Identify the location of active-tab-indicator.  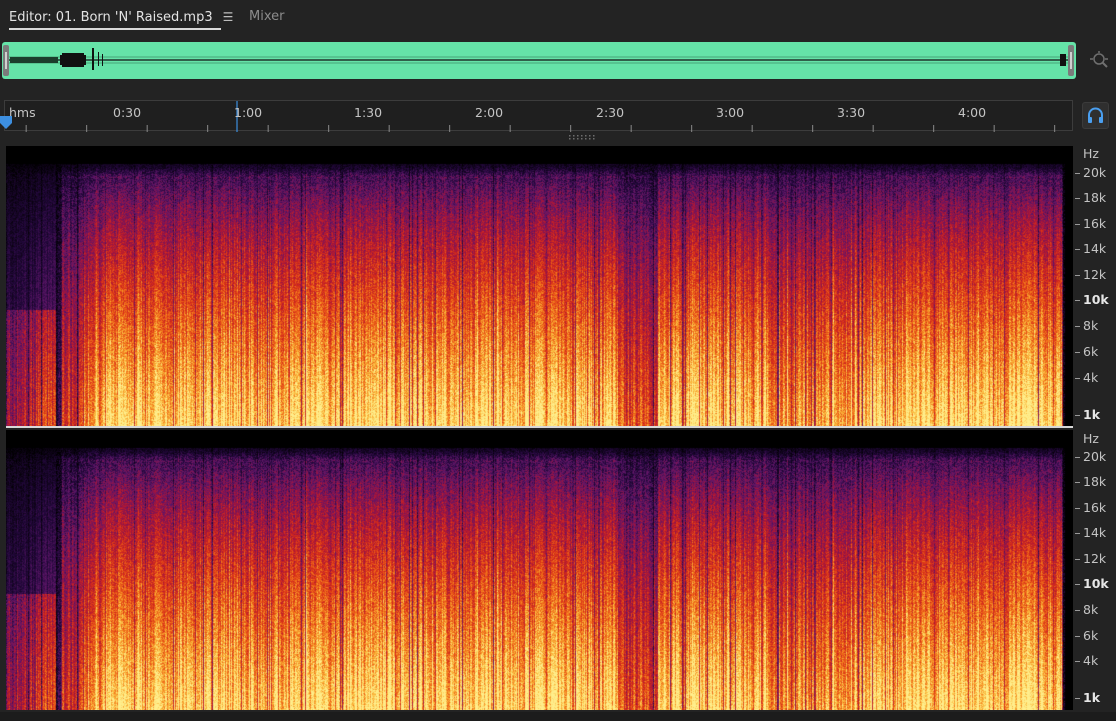
(115, 29).